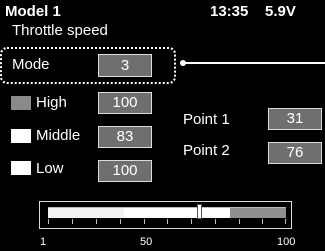  Describe the element at coordinates (286, 242) in the screenshot. I see `range-axis-max: 100` at that location.